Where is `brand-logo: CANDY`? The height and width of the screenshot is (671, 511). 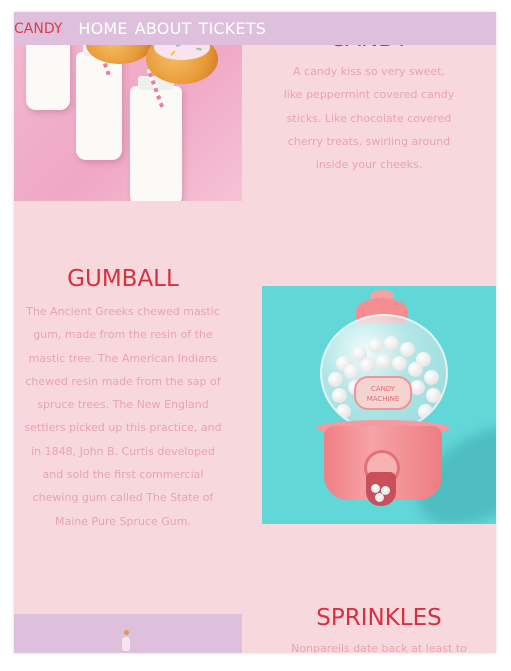
brand-logo: CANDY is located at coordinates (38, 29).